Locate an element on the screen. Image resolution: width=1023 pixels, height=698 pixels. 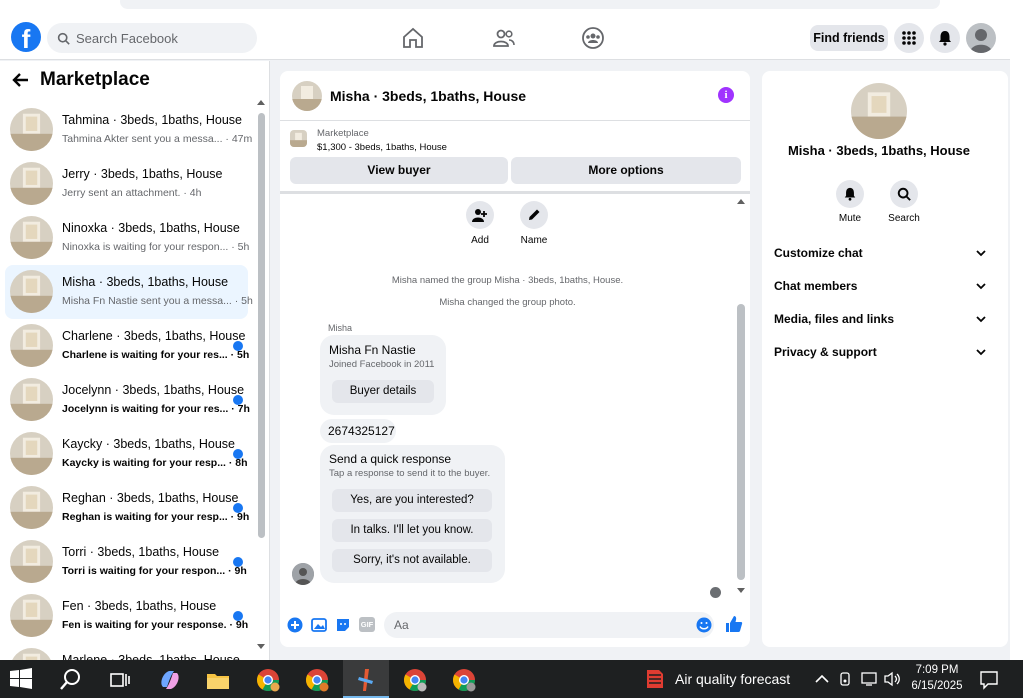
group-photo is located at coordinates (879, 111).